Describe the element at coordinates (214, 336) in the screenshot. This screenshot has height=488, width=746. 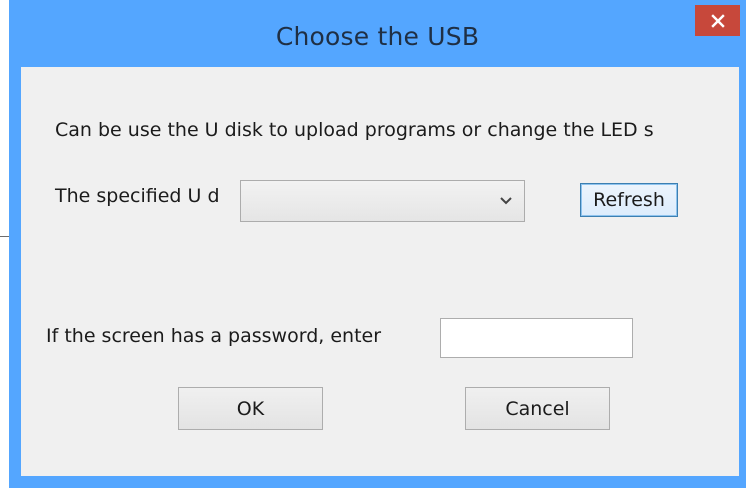
I see `password-label: If the screen has a password, enter` at that location.